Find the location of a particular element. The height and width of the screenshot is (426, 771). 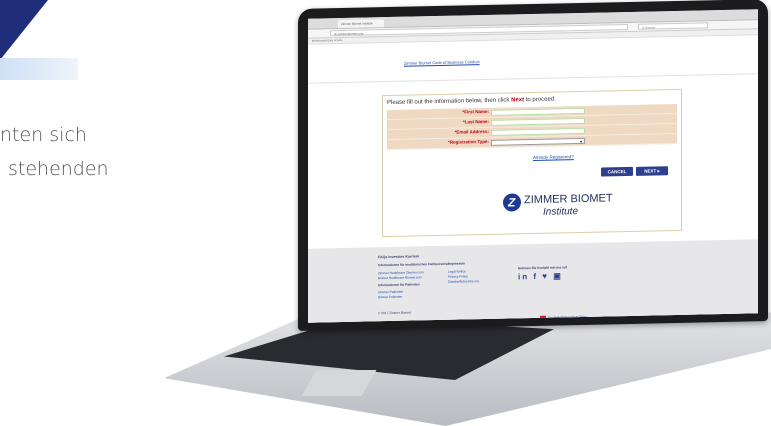

footer-col3-heading: Nehmen Sie Kontakt mit uns auf is located at coordinates (542, 268).